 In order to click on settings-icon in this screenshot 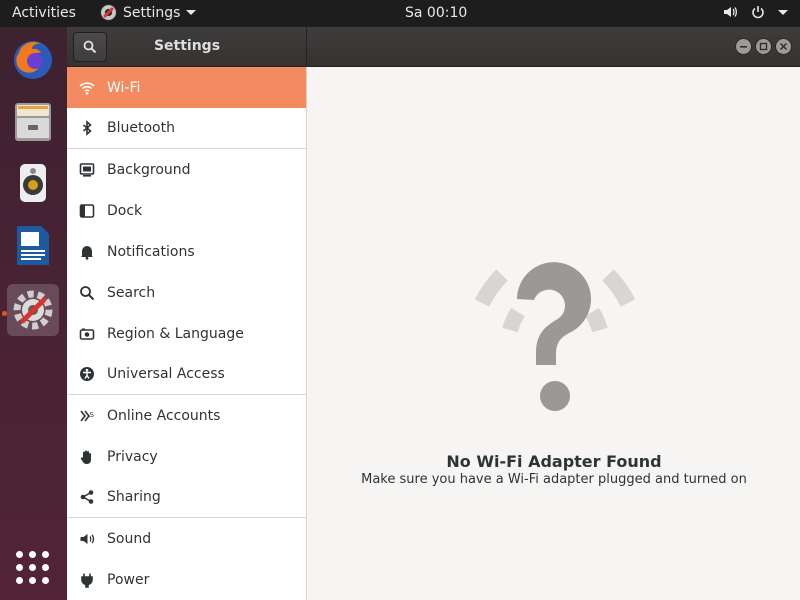, I will do `click(33, 310)`.